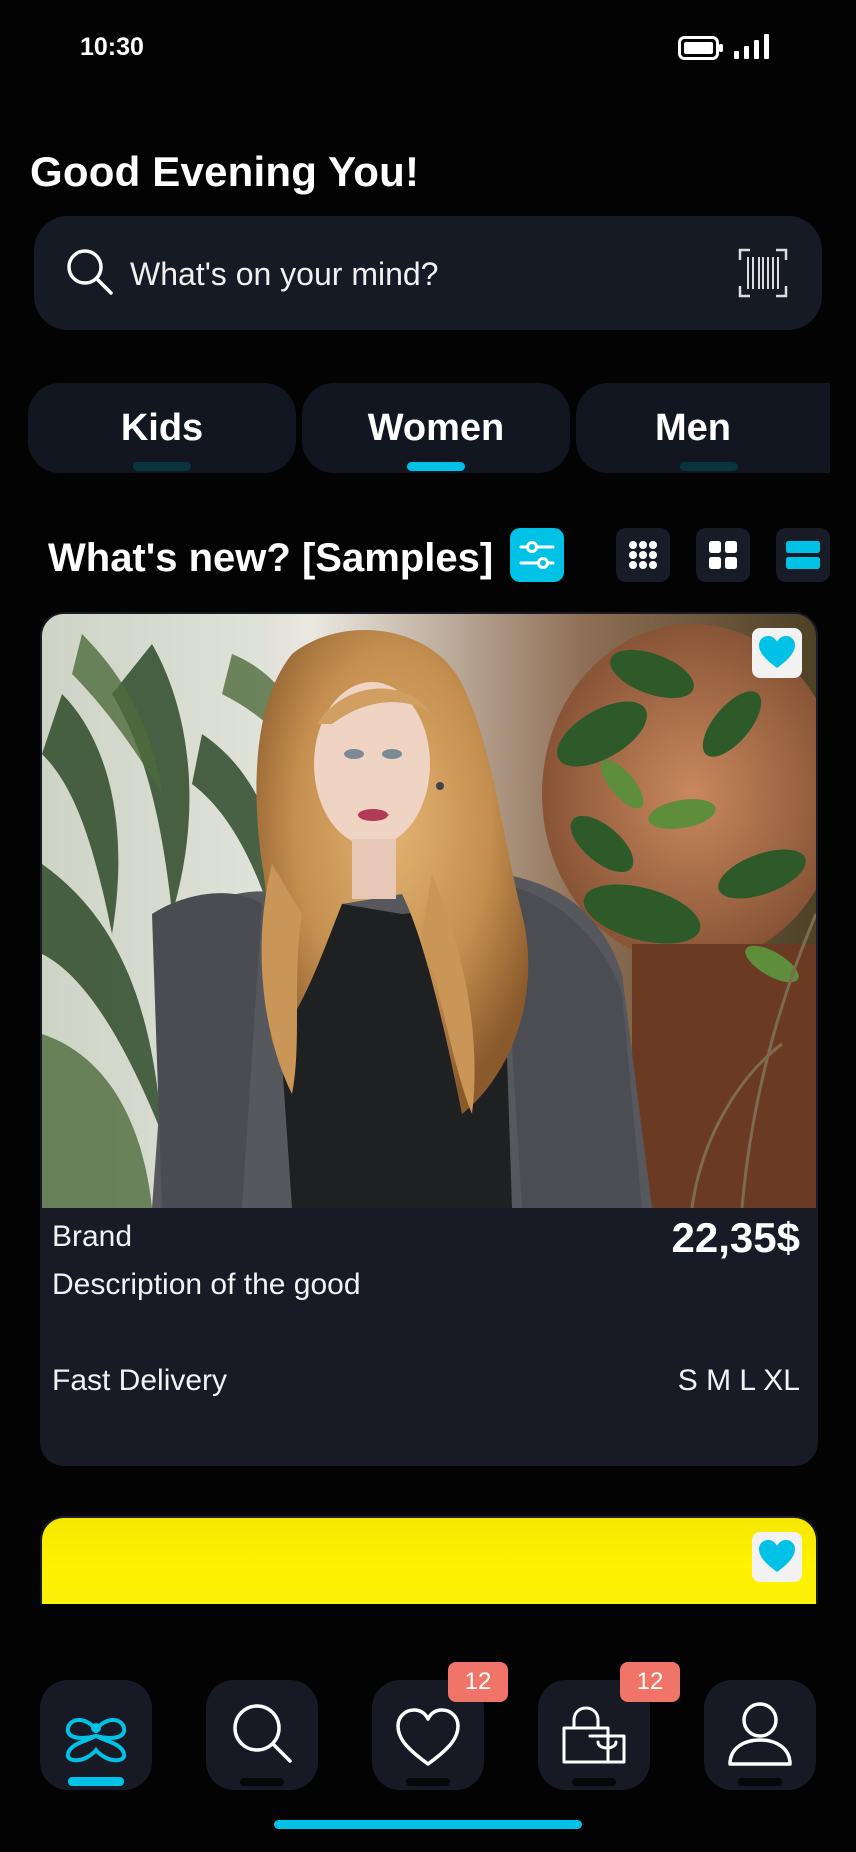  I want to click on grid-2x2-icon, so click(723, 555).